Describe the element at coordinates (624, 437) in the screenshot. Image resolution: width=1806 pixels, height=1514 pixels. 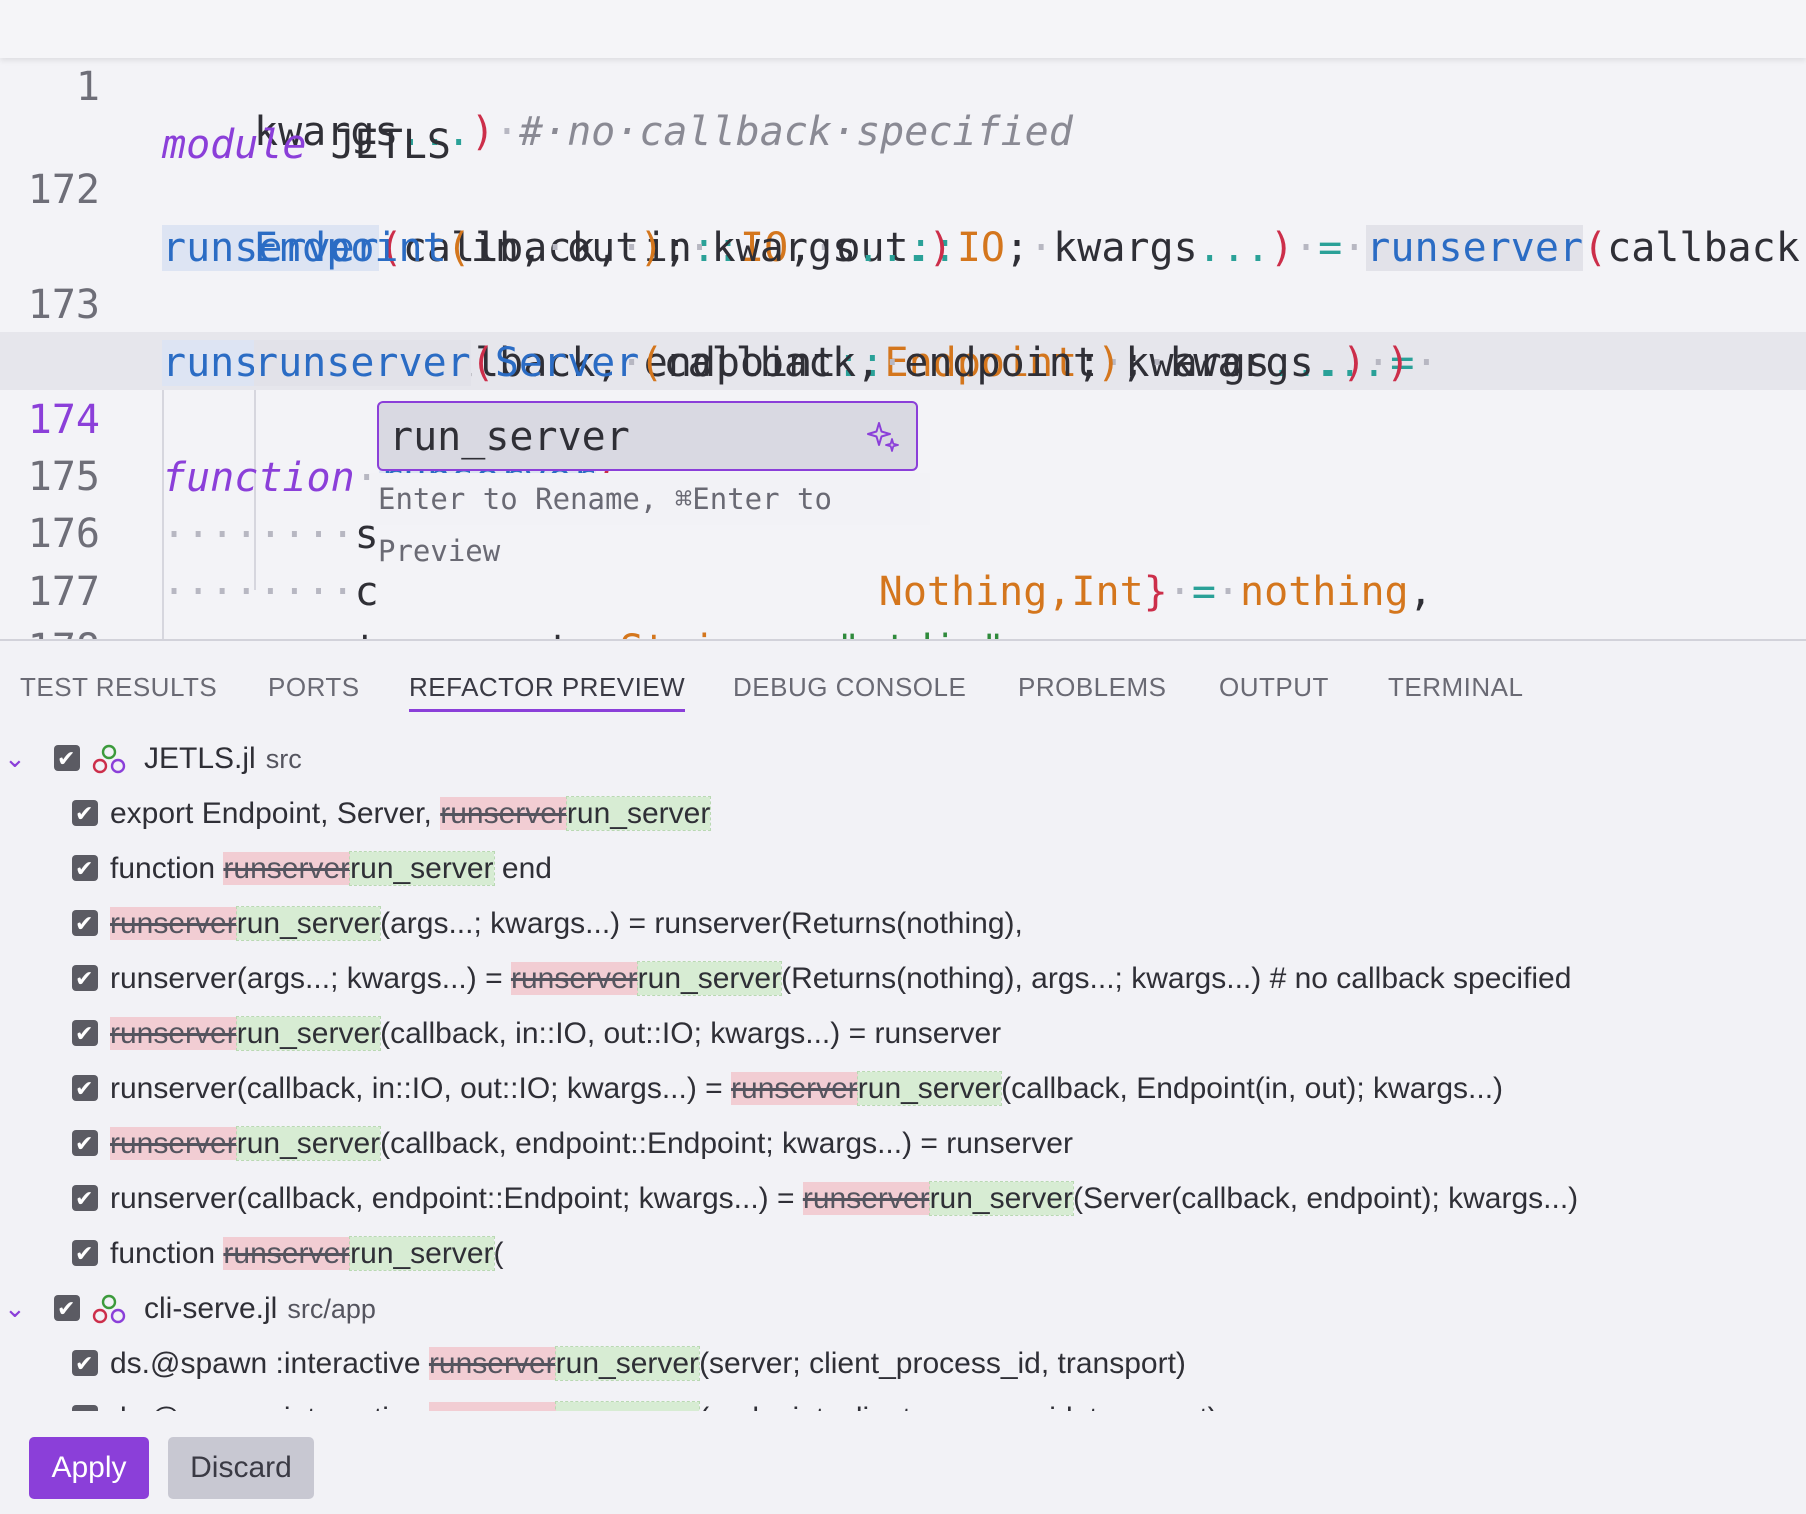
I see `rename-input` at that location.